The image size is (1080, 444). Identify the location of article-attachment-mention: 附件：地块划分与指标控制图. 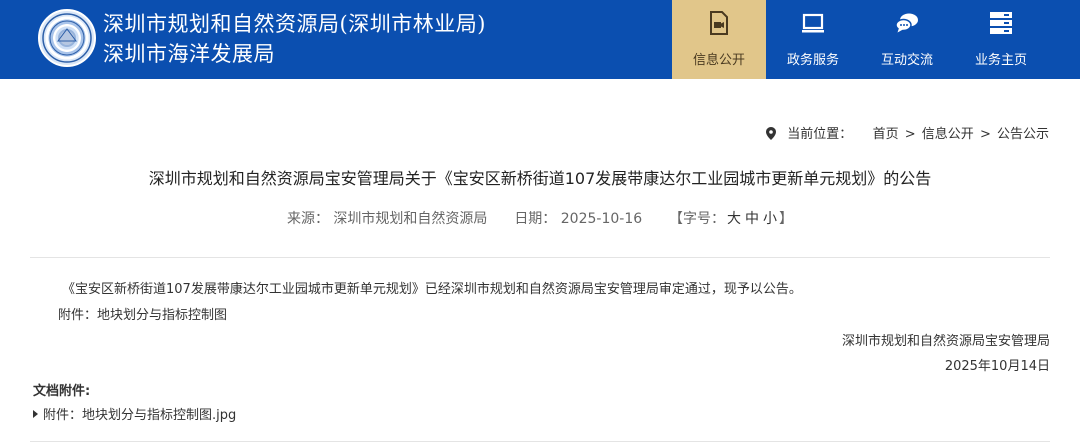
(143, 315).